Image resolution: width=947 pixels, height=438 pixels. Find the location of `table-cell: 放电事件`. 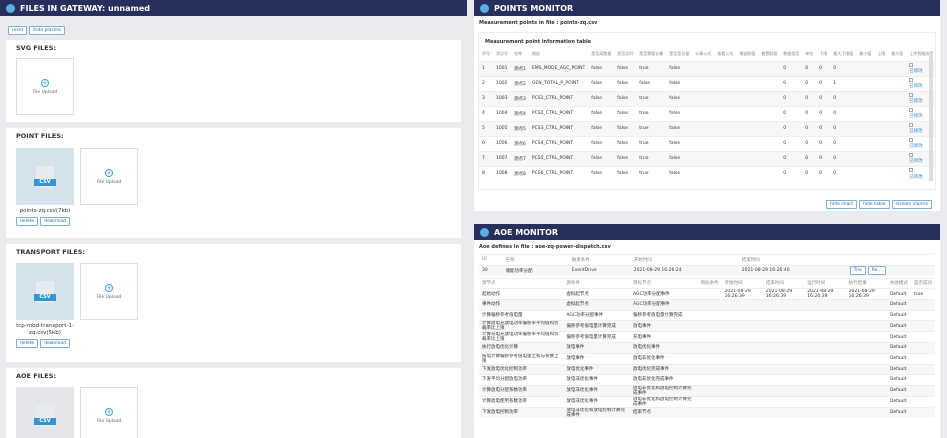

table-cell: 放电事件 is located at coordinates (597, 358).